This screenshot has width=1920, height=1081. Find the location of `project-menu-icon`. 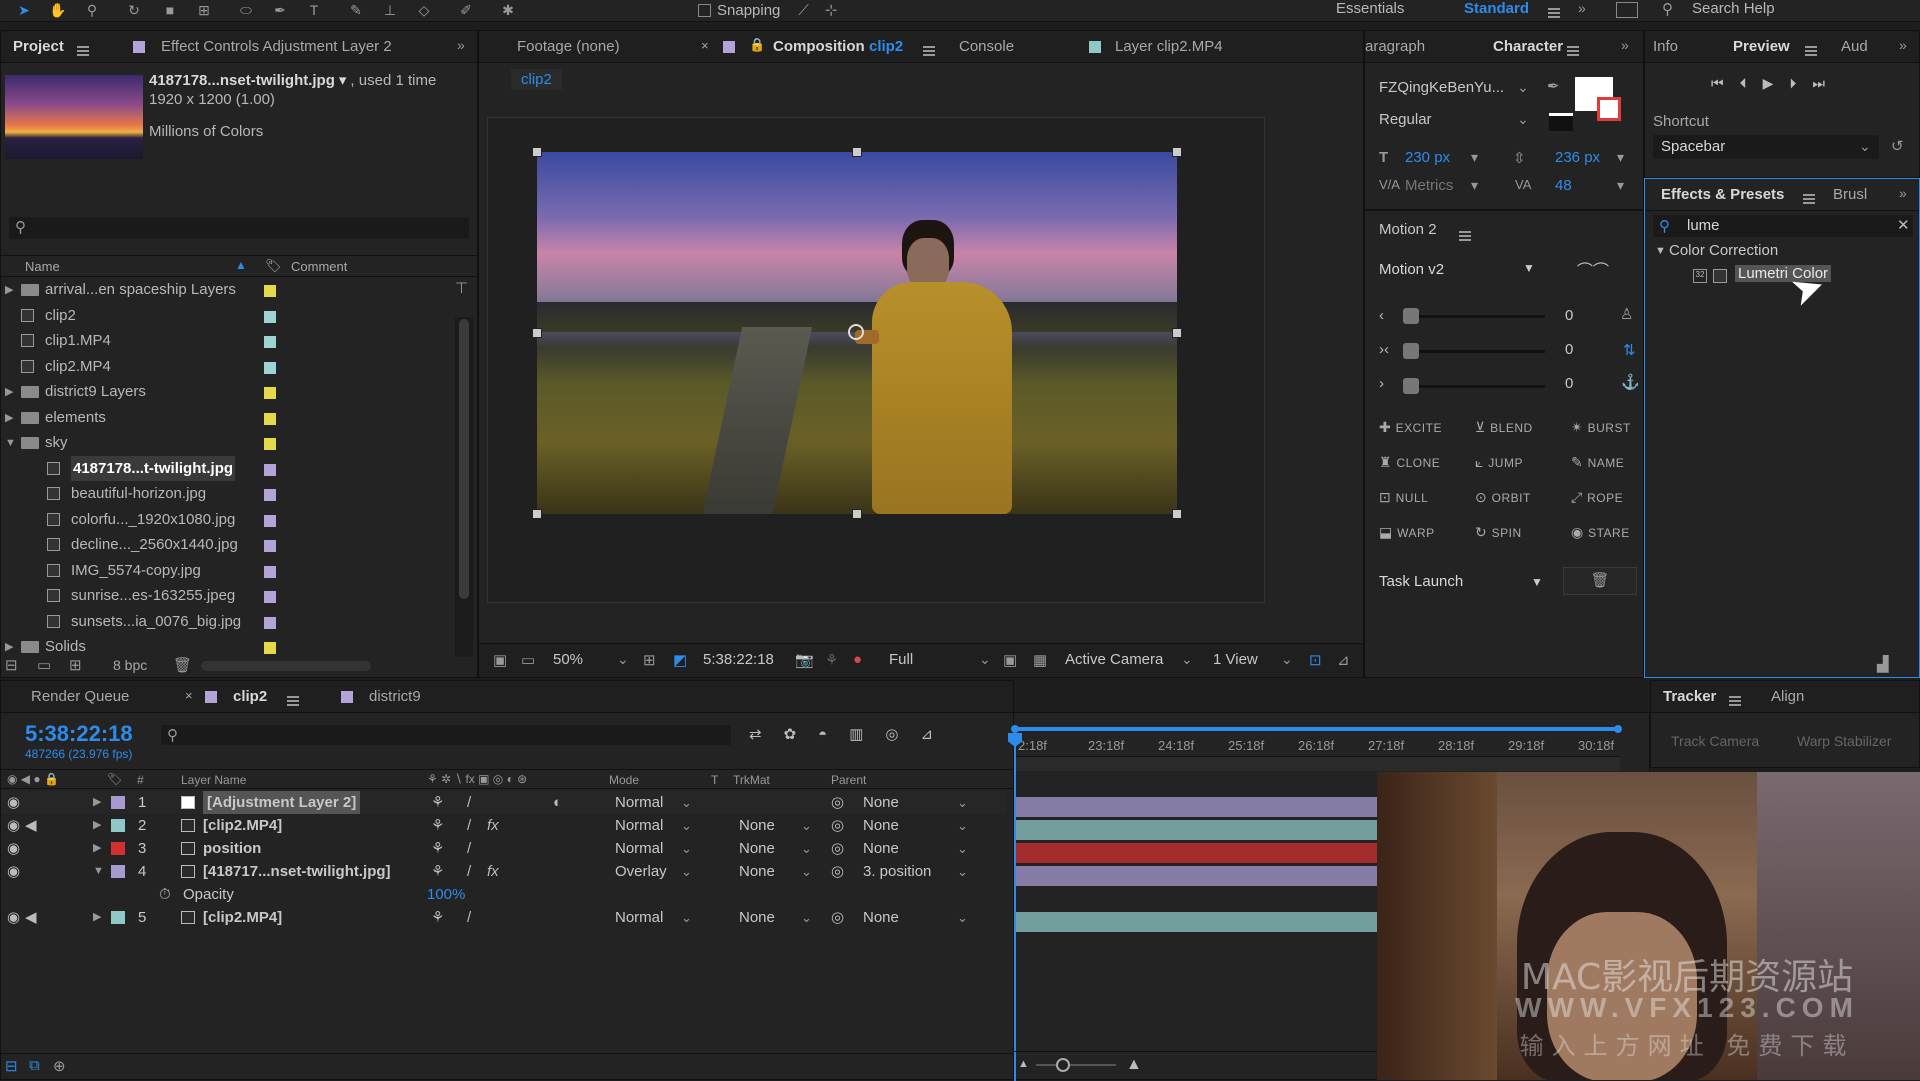

project-menu-icon is located at coordinates (83, 51).